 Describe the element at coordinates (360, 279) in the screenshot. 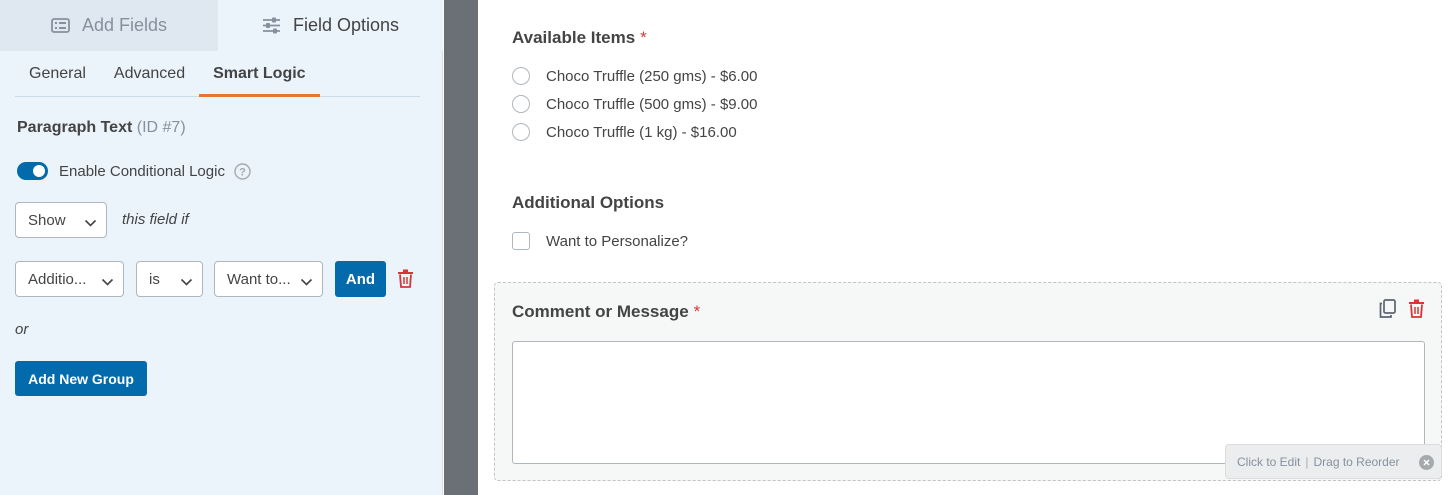

I see `and-button: And` at that location.